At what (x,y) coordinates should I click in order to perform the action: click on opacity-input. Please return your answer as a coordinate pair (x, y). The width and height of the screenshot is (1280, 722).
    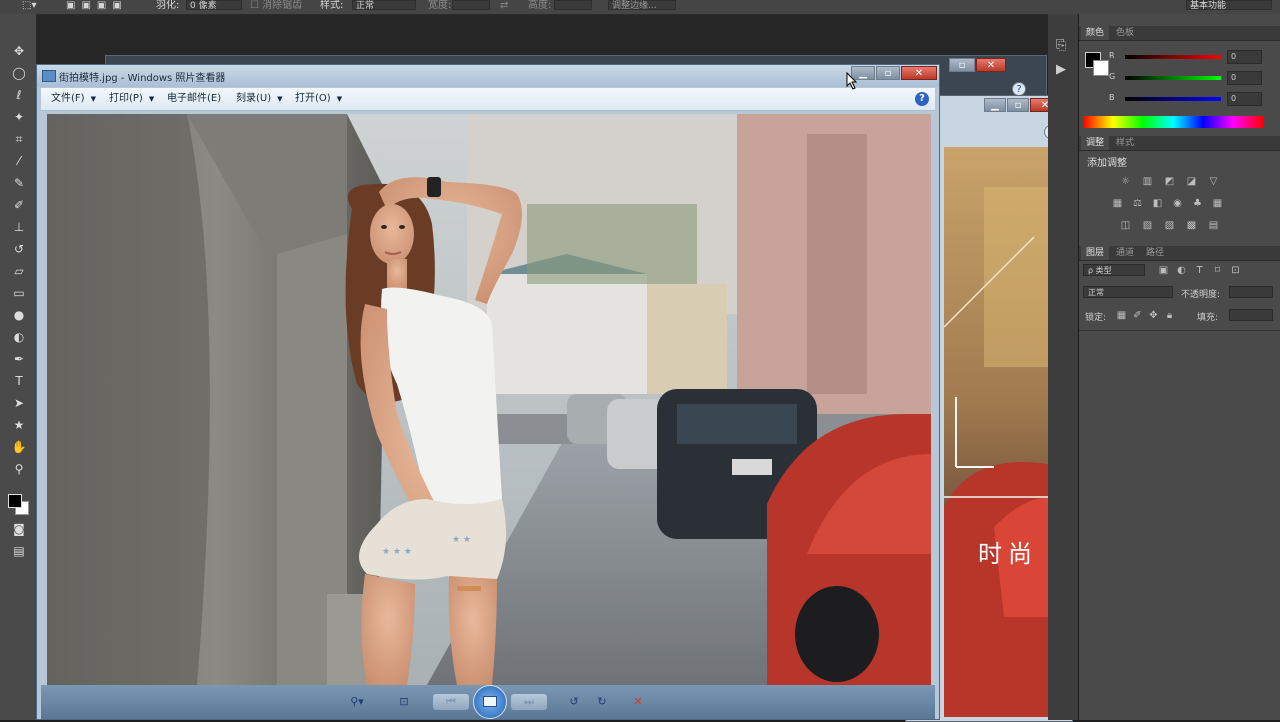
    Looking at the image, I should click on (1251, 292).